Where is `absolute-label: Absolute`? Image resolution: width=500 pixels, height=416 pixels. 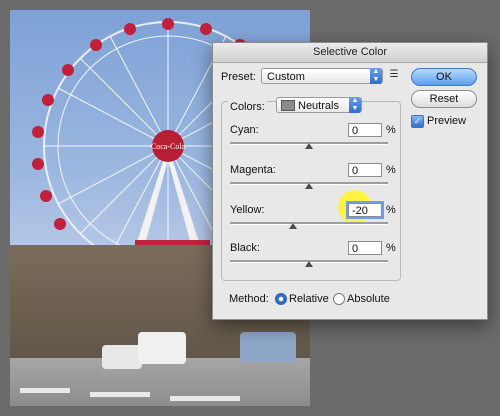 absolute-label: Absolute is located at coordinates (368, 299).